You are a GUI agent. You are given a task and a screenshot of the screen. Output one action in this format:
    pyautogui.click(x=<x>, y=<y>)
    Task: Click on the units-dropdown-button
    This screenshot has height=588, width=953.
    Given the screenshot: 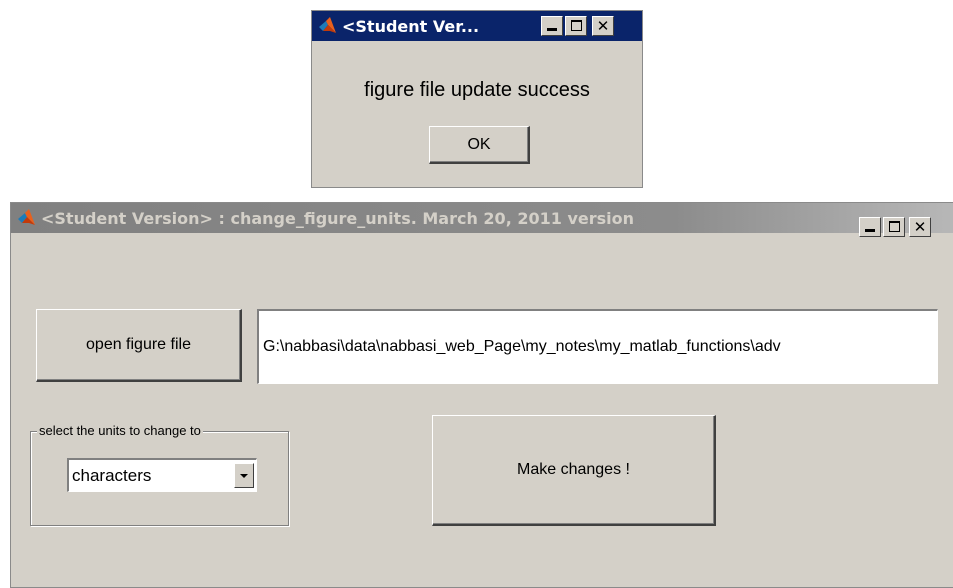 What is the action you would take?
    pyautogui.click(x=244, y=475)
    